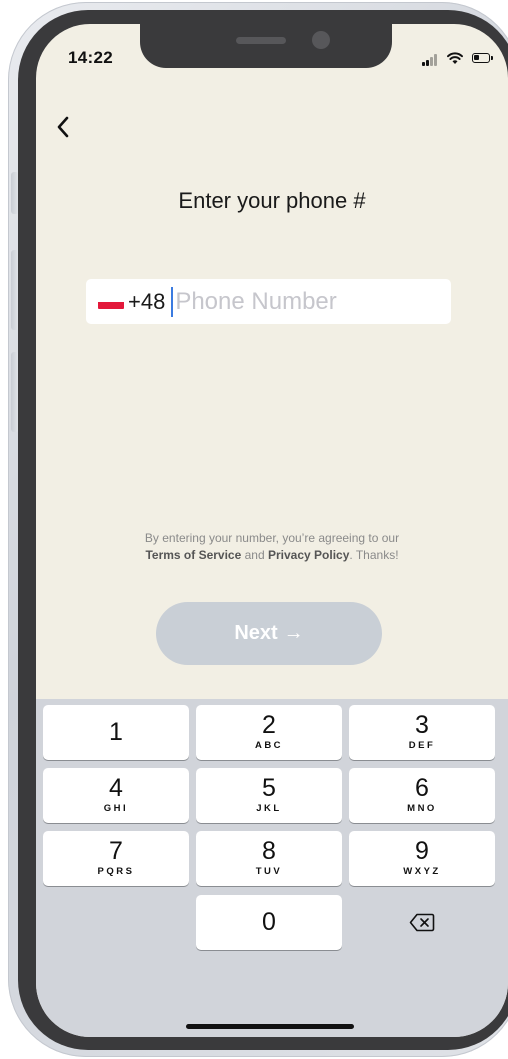  I want to click on terms-of-service-link: Terms of Service, so click(193, 555).